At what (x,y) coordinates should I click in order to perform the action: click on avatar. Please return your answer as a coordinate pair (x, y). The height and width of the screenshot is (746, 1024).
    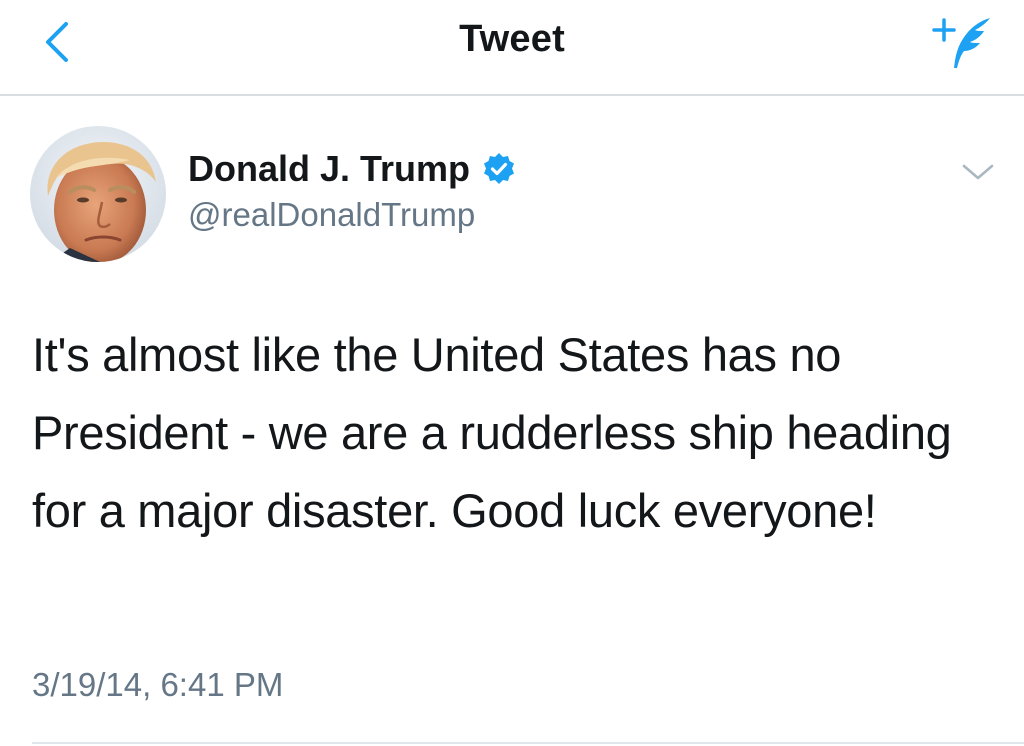
    Looking at the image, I should click on (98, 194).